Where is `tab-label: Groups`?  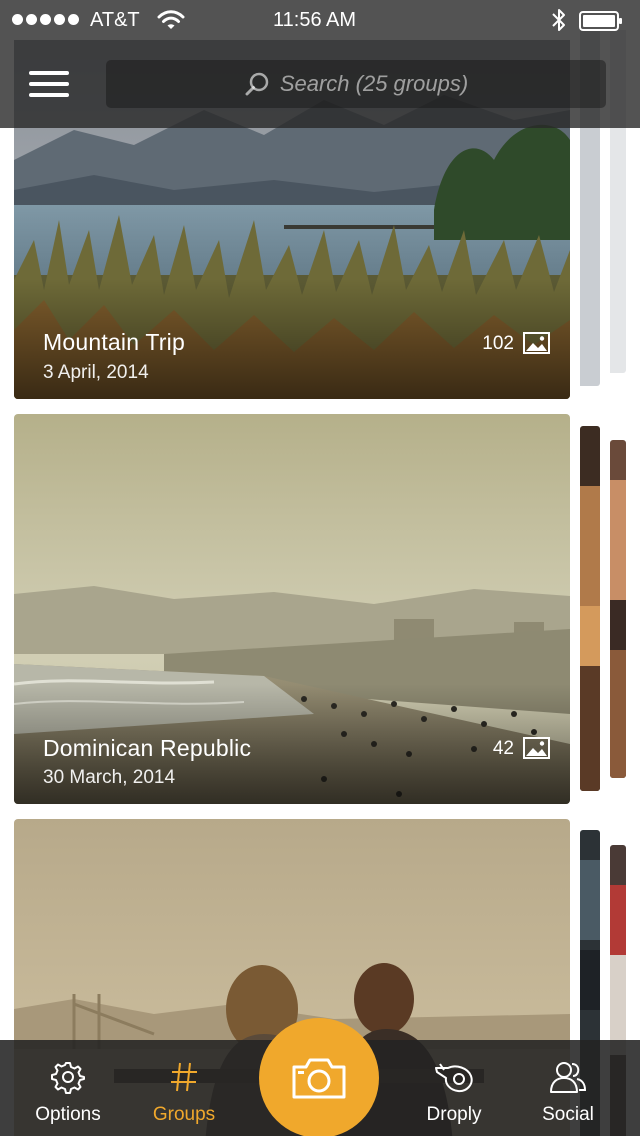 tab-label: Groups is located at coordinates (184, 1114).